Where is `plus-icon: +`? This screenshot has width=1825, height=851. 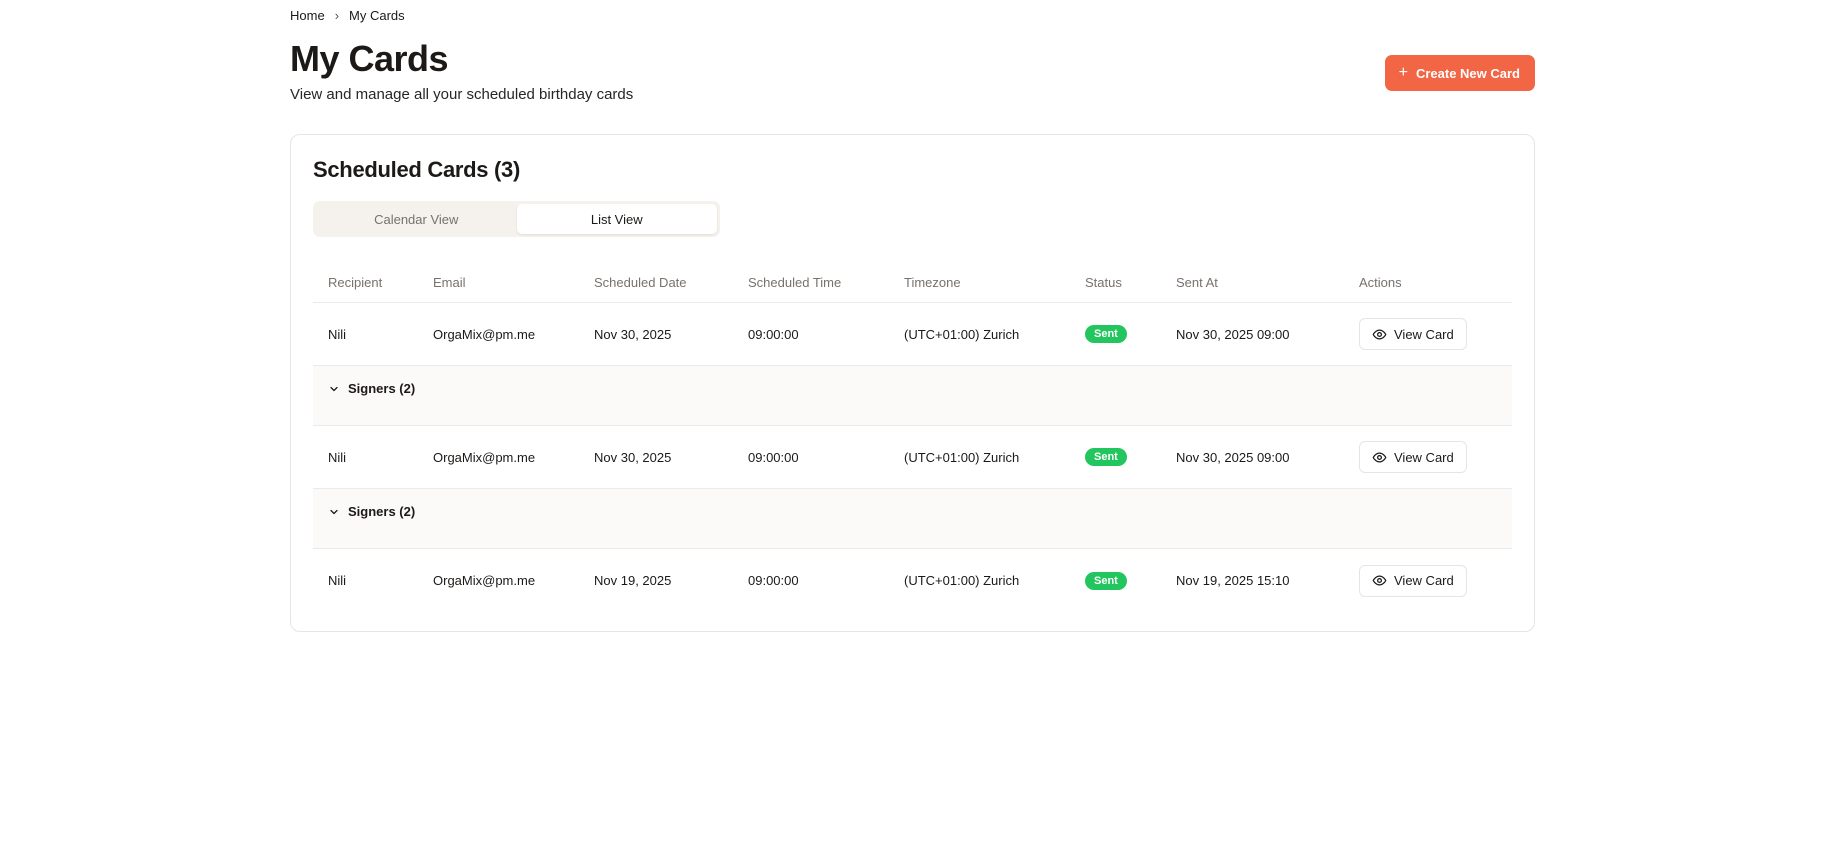
plus-icon: + is located at coordinates (1403, 72).